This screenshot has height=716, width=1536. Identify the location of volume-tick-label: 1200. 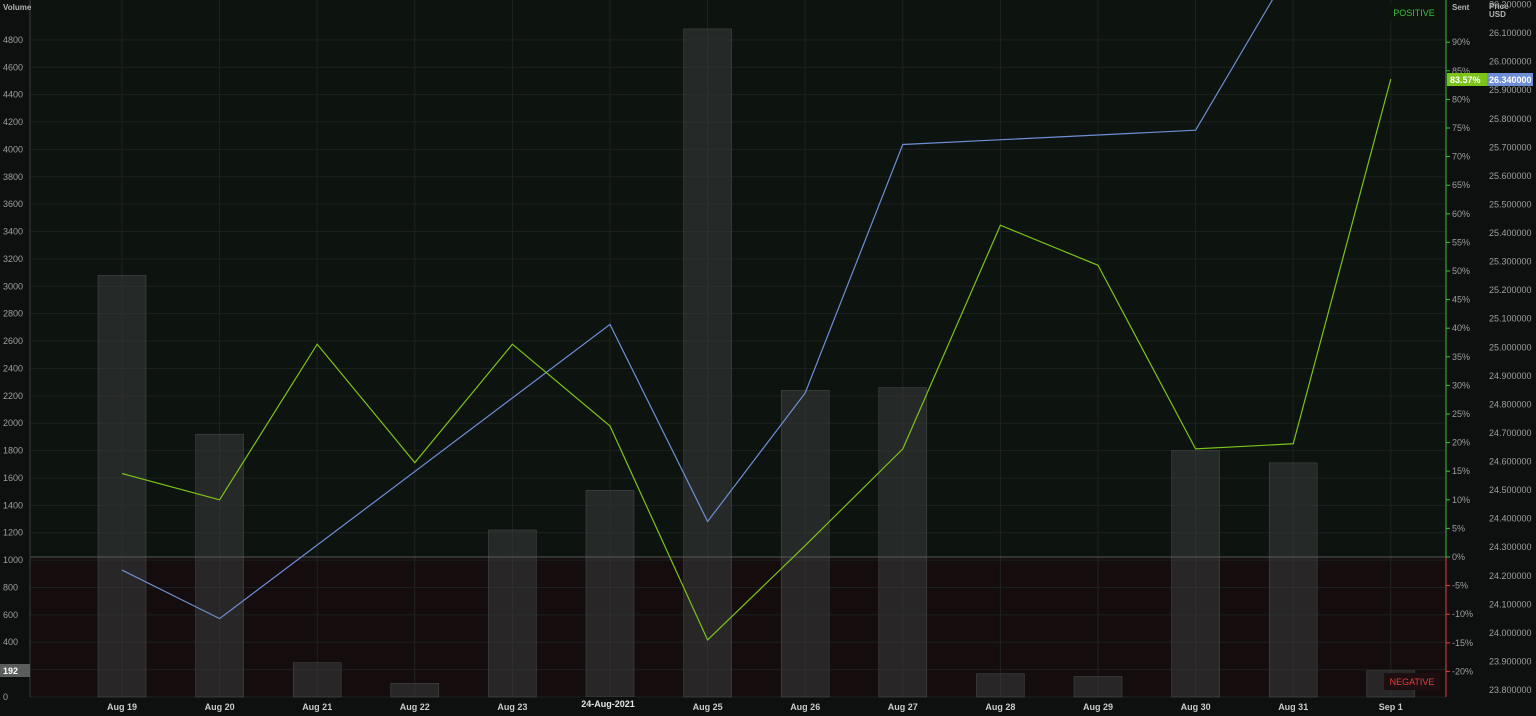
(13, 533).